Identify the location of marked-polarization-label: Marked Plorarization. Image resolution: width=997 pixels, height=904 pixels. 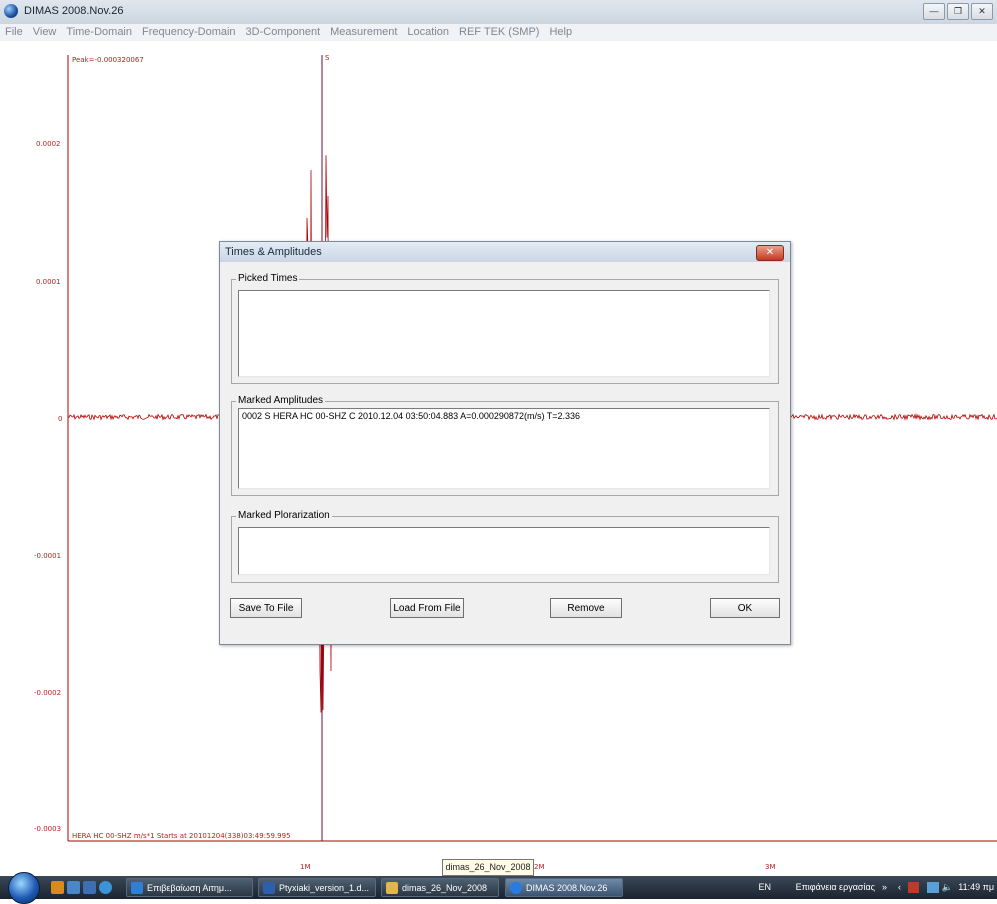
(284, 516).